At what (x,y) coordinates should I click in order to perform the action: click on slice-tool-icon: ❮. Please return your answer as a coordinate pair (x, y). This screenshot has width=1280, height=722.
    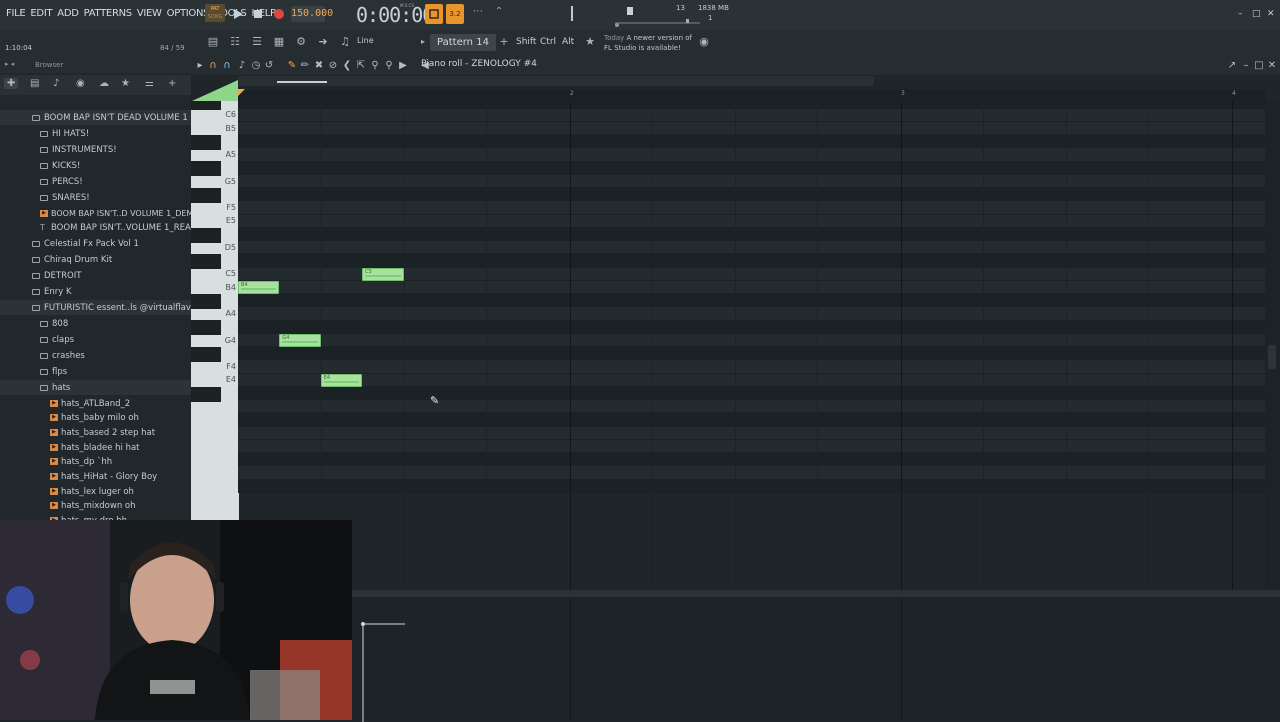
    Looking at the image, I should click on (347, 65).